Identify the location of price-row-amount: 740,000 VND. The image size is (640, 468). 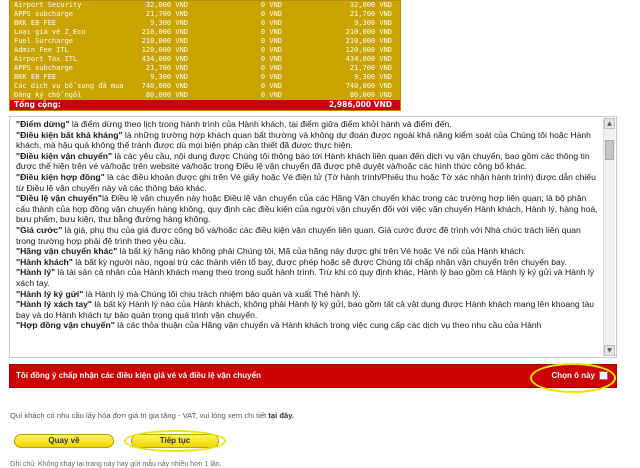
(164, 86).